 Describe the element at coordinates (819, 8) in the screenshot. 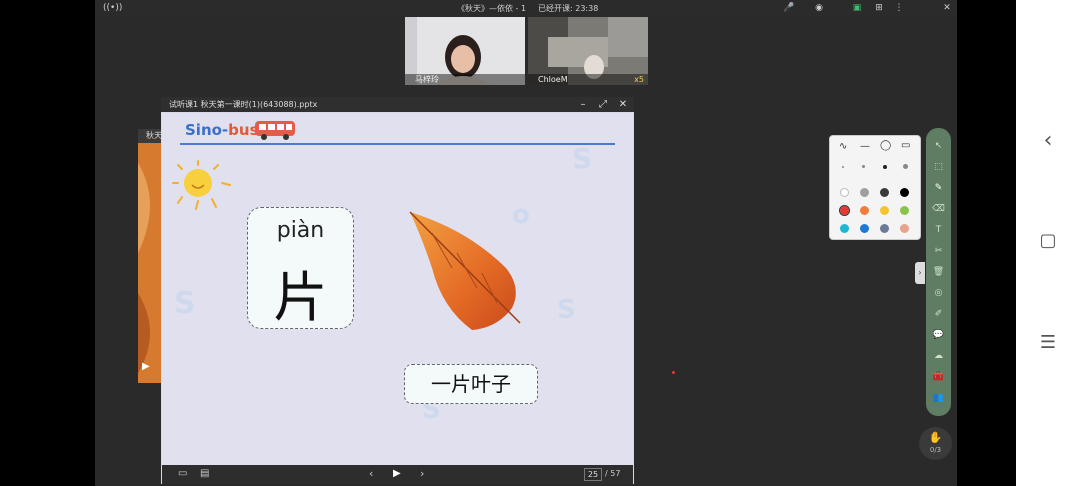

I see `camera-icon: ◉` at that location.